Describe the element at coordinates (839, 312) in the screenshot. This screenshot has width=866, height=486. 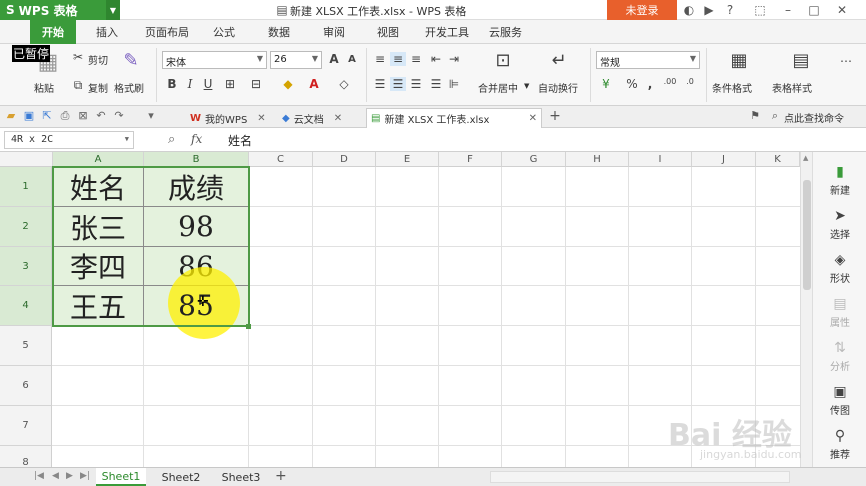
I see `side-properties-button: ▤ 属性` at that location.